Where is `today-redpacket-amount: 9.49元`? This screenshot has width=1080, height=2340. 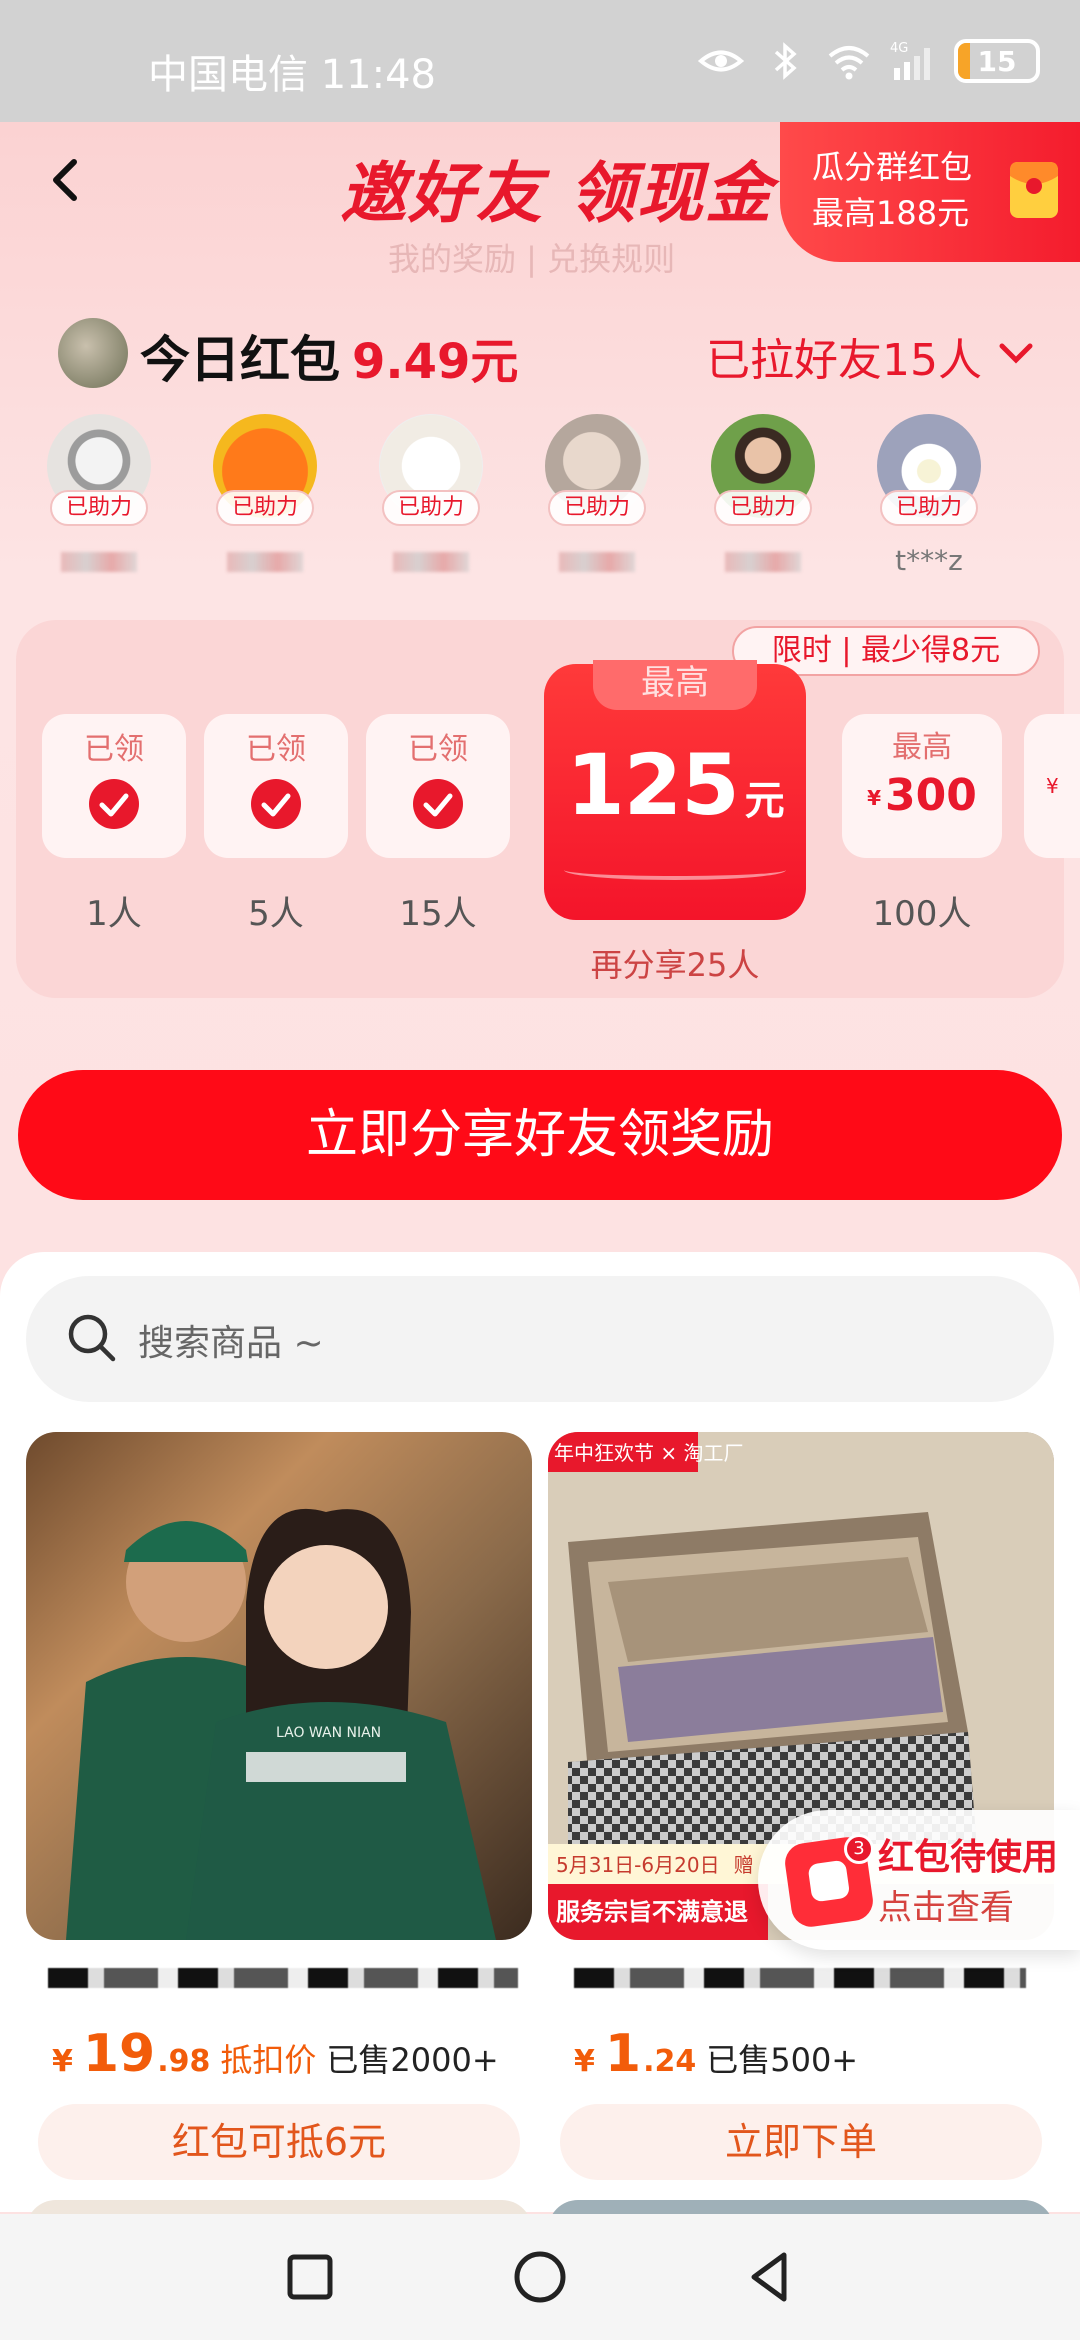 today-redpacket-amount: 9.49元 is located at coordinates (435, 362).